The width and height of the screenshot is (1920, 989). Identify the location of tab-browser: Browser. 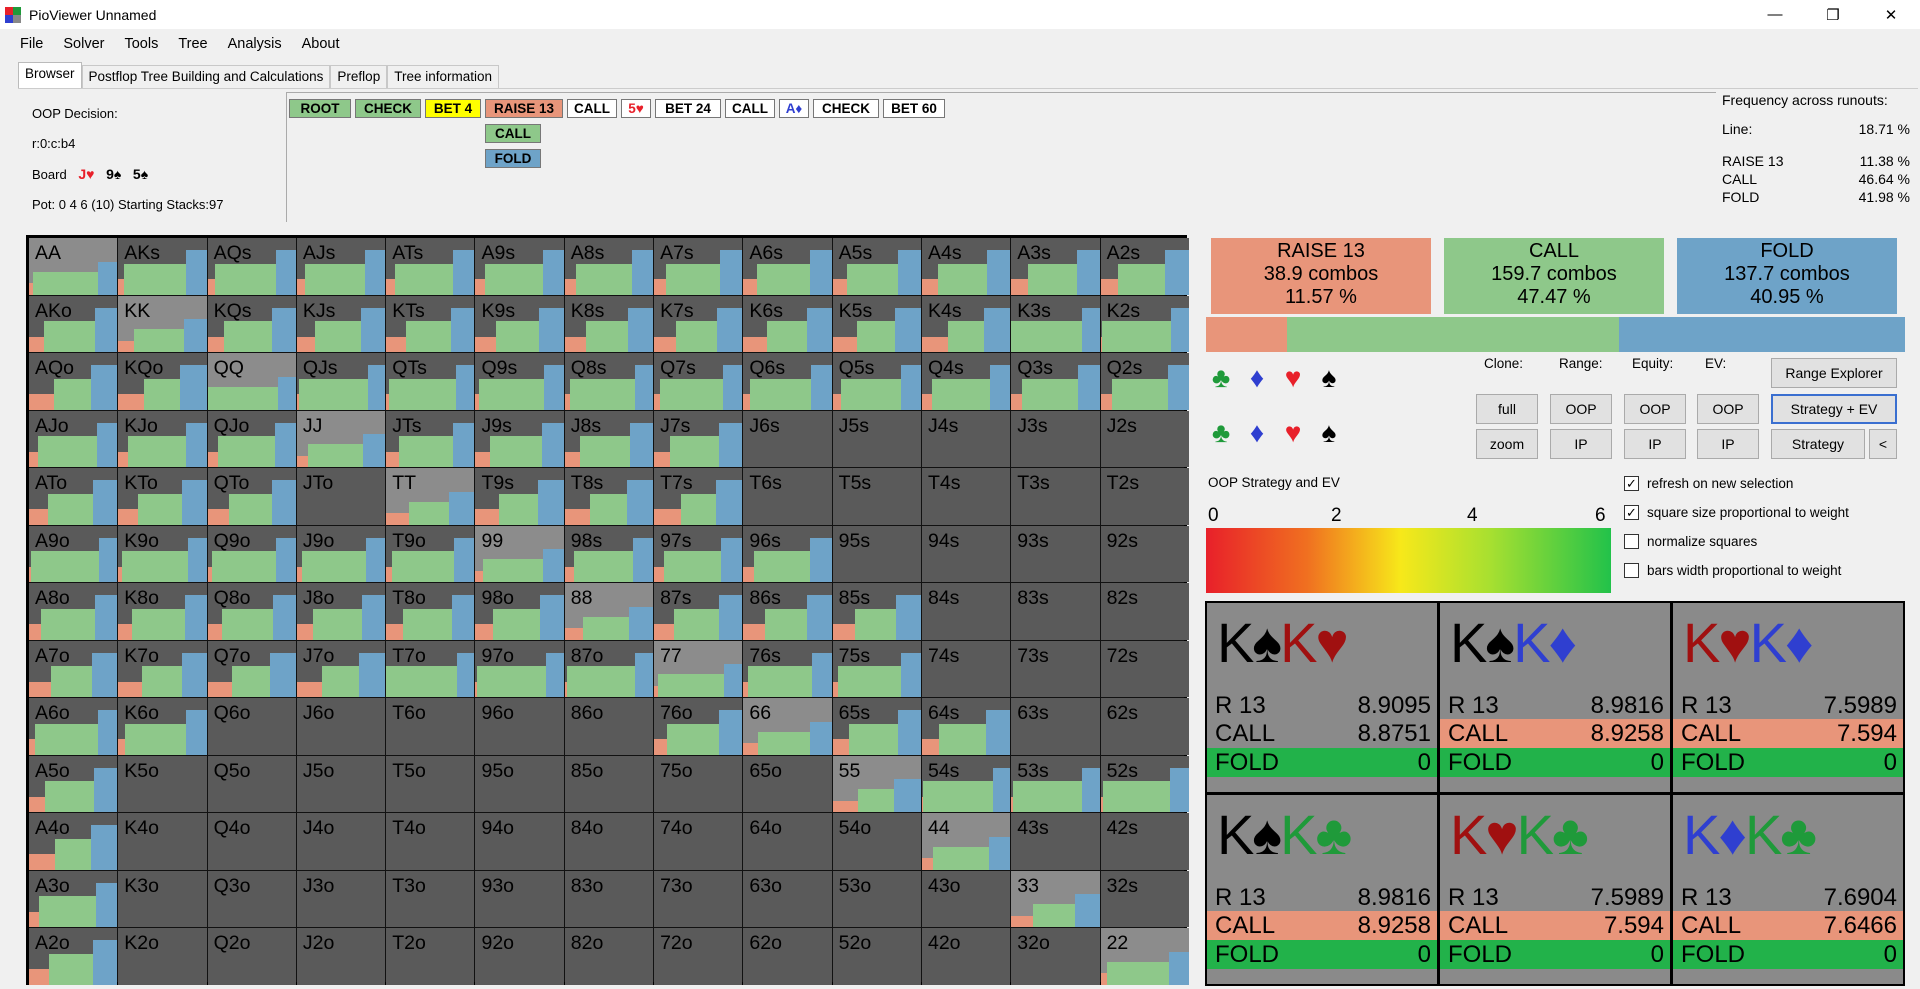
(50, 75).